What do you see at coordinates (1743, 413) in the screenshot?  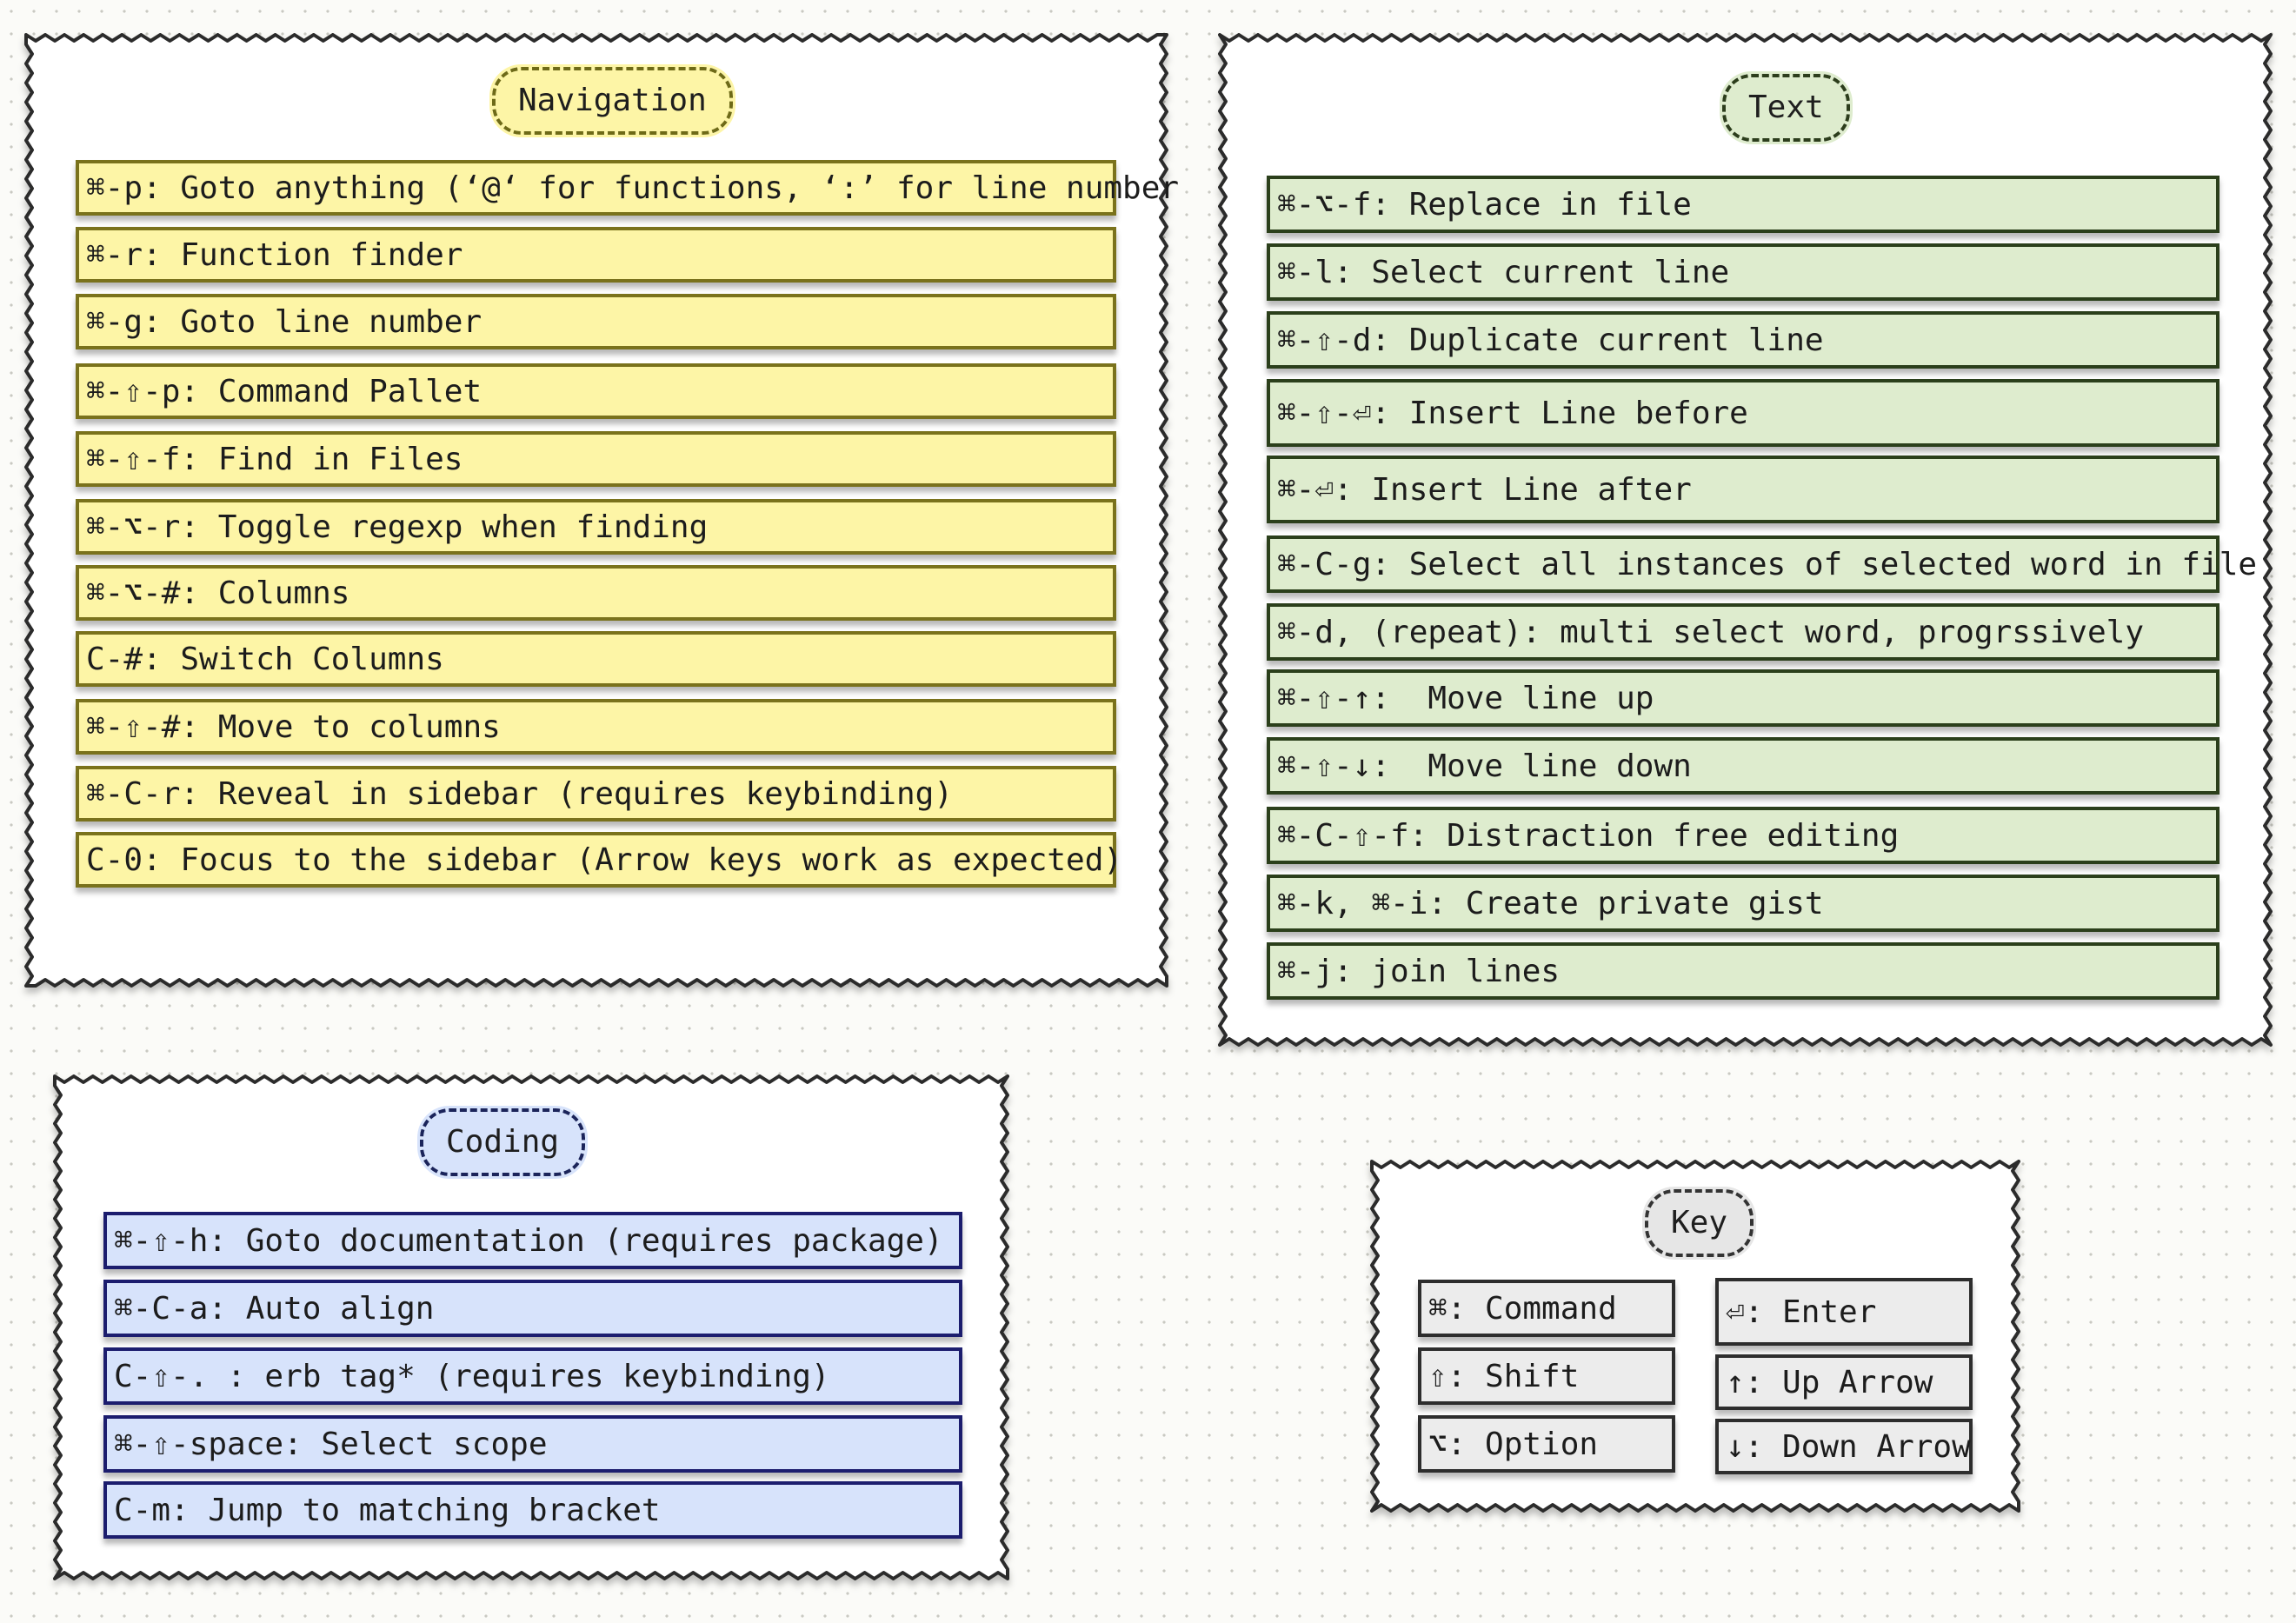 I see `text-item-insert-line-before: ⌘-⇧-⏎: Insert Line before` at bounding box center [1743, 413].